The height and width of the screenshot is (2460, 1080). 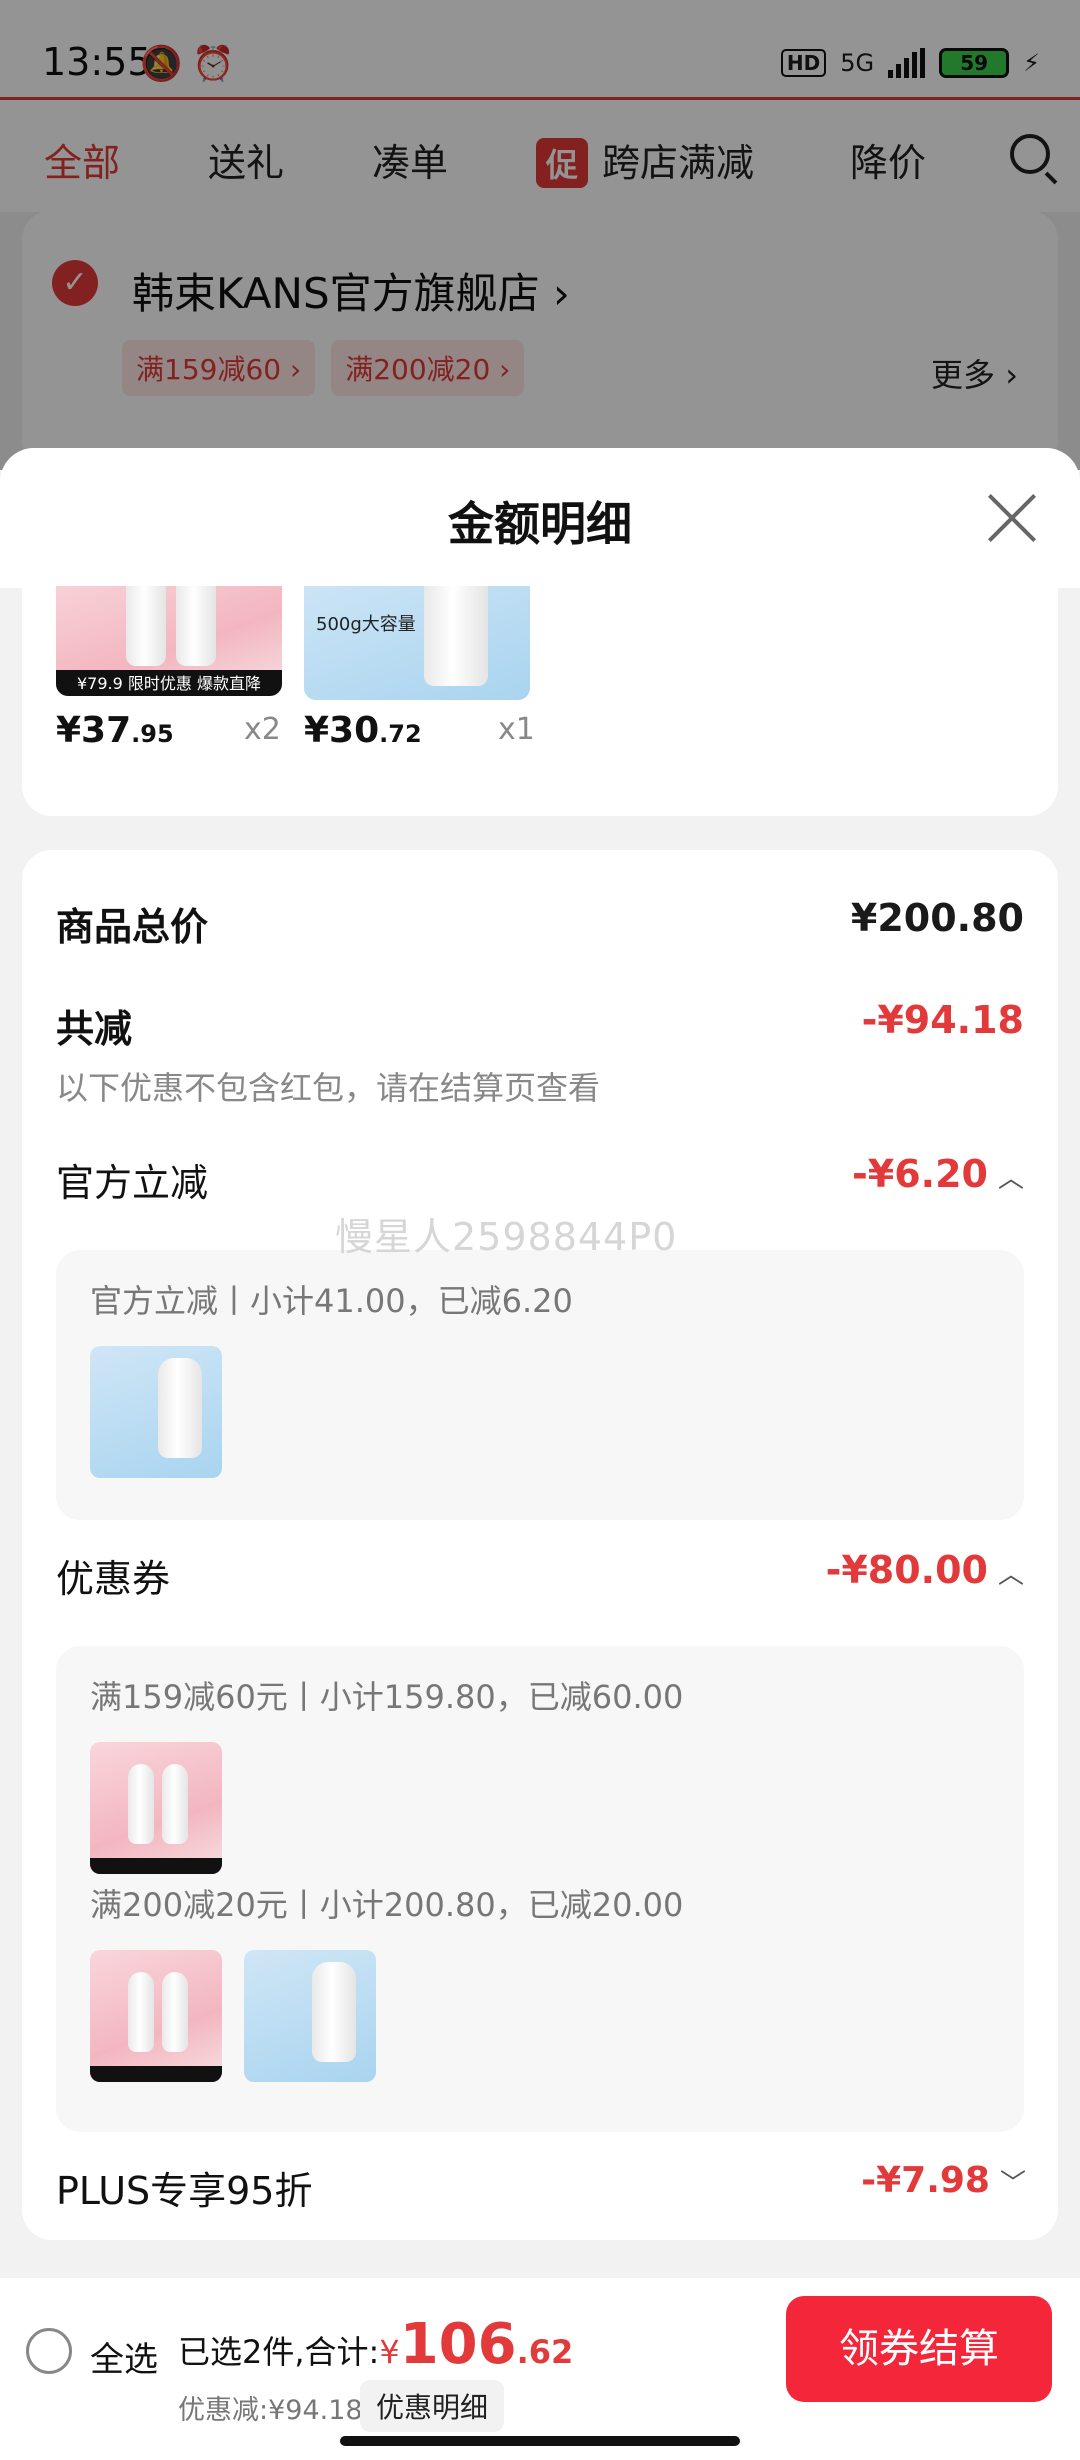 I want to click on product-qty: x2, so click(x=262, y=729).